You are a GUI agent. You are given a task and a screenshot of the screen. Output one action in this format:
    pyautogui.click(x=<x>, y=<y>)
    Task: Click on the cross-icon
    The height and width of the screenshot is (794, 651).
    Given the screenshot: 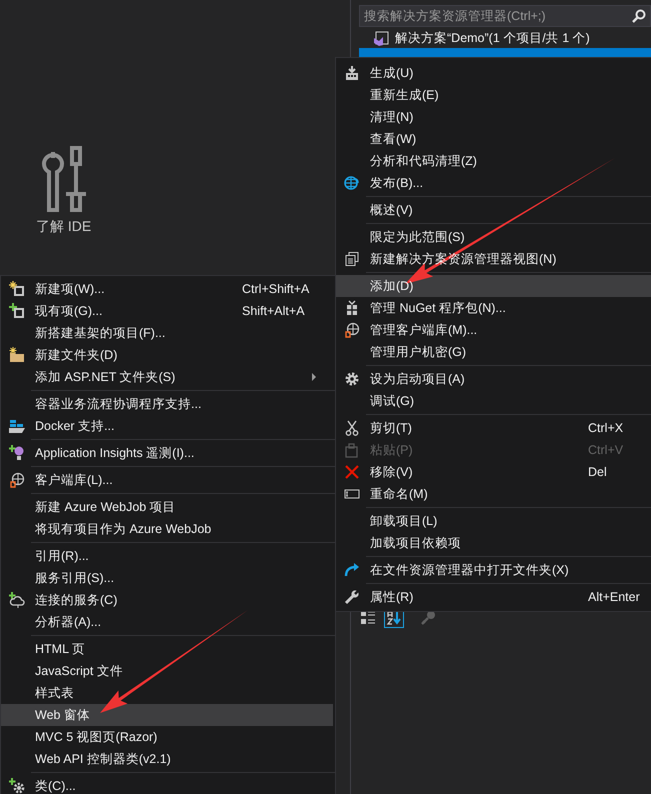 What is the action you would take?
    pyautogui.click(x=352, y=472)
    